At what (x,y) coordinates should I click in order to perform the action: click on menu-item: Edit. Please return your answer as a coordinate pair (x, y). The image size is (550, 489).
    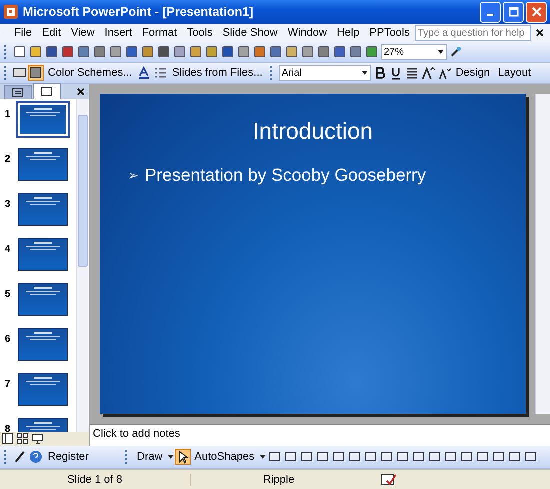
    Looking at the image, I should click on (51, 33).